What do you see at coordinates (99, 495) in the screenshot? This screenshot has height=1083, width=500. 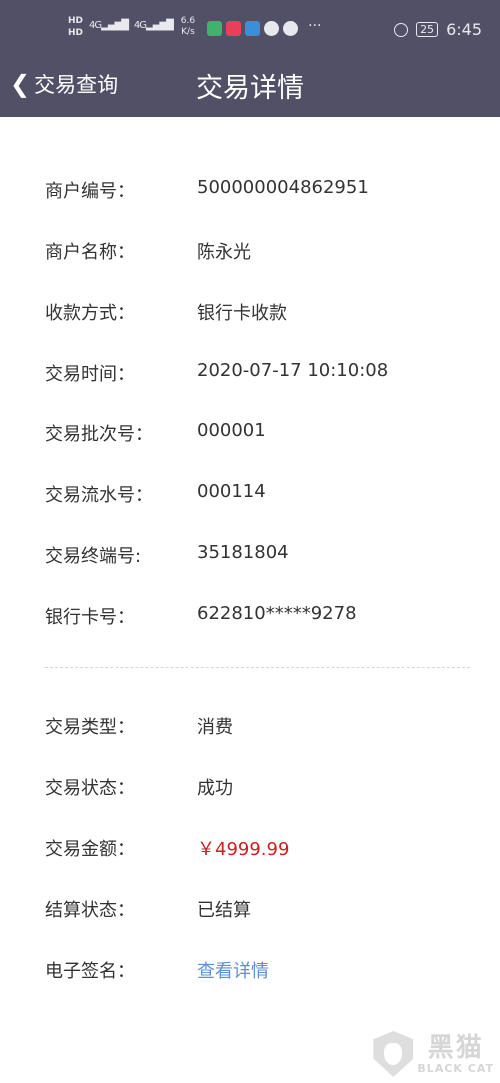 I see `detail-label: 交易流水号：` at bounding box center [99, 495].